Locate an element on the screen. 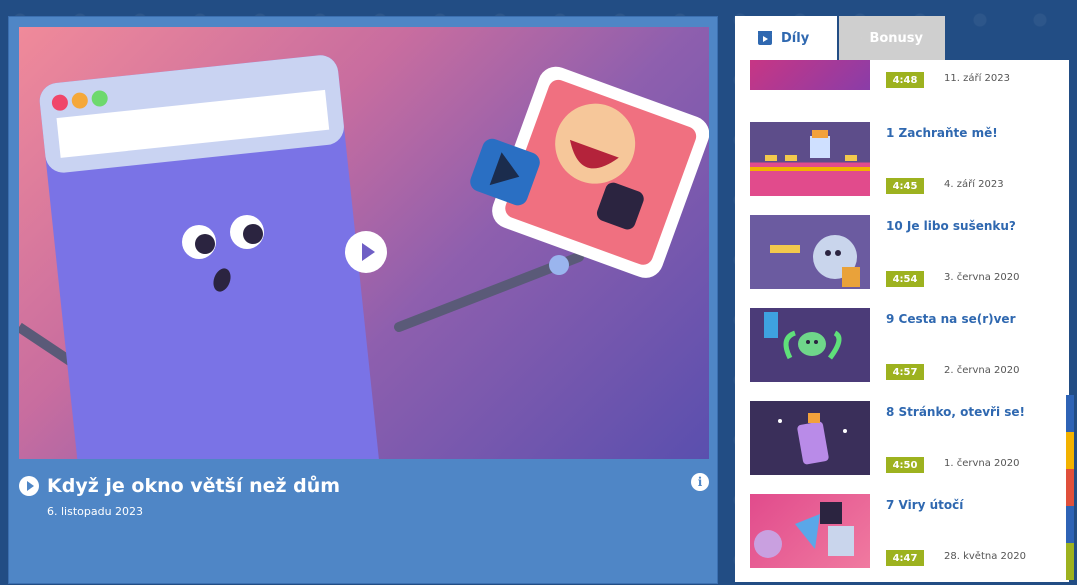 The width and height of the screenshot is (1077, 585). episode-title: 10 Je libo sušenku? is located at coordinates (951, 226).